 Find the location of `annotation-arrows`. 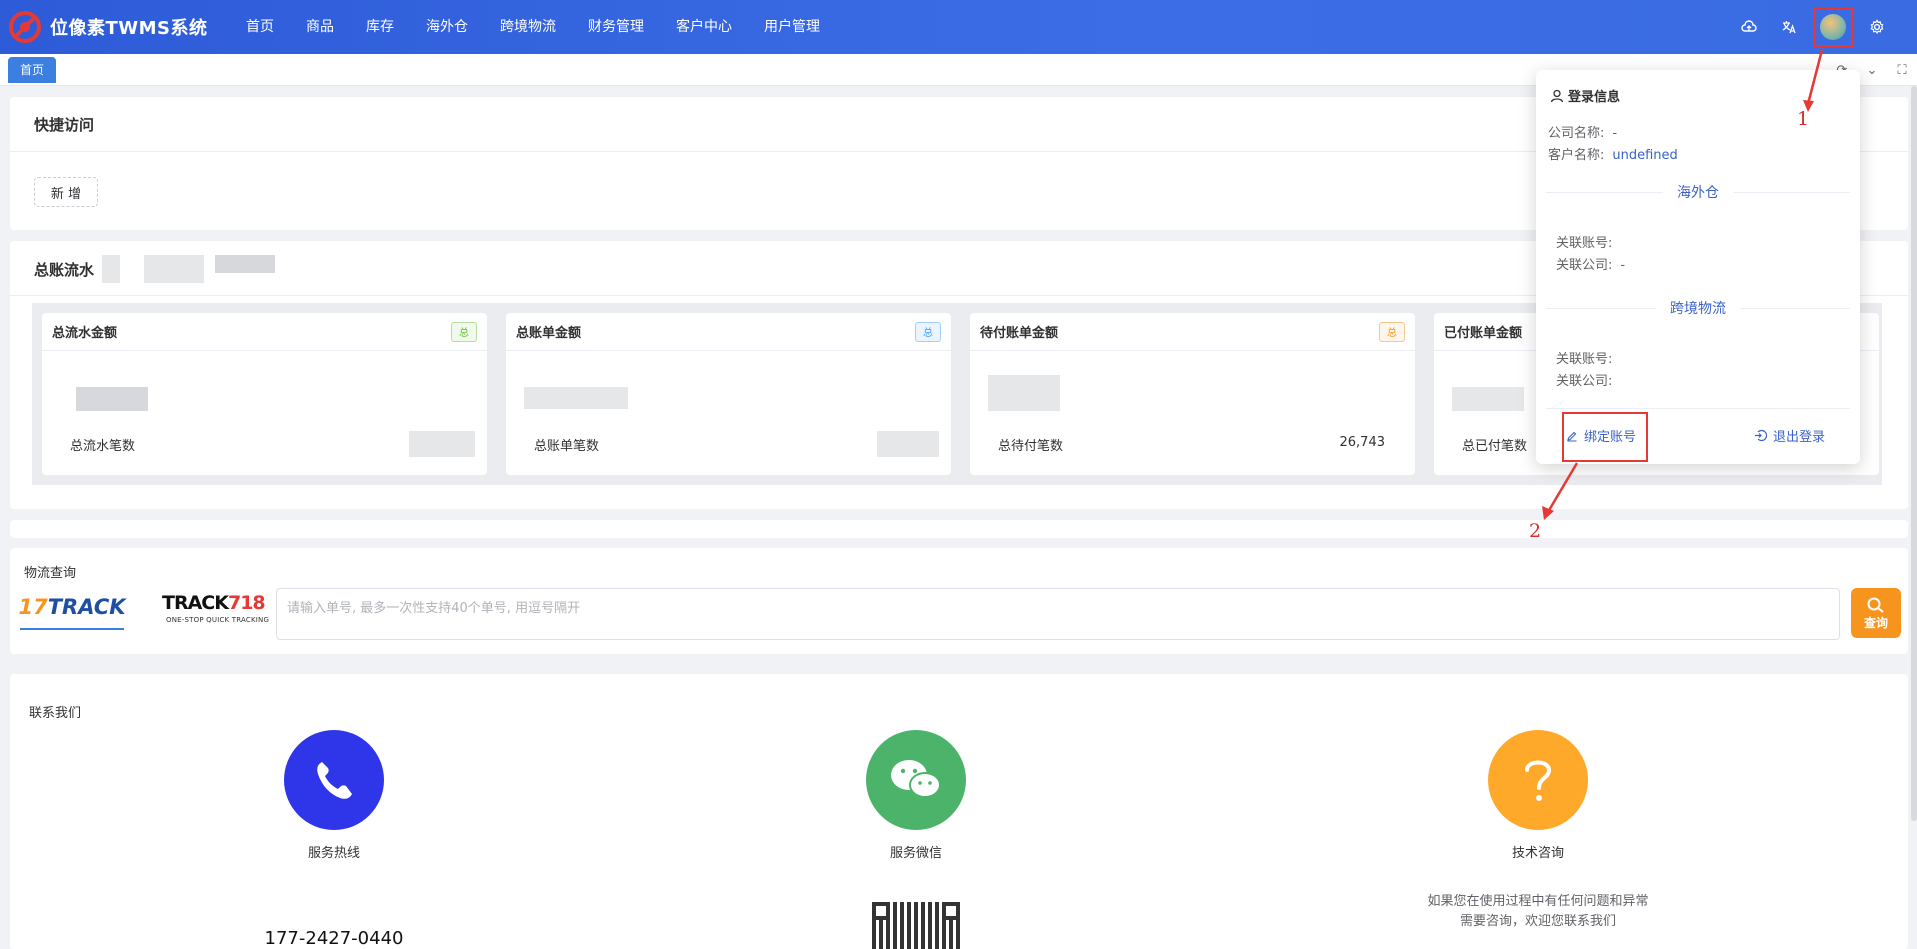

annotation-arrows is located at coordinates (1683, 284).